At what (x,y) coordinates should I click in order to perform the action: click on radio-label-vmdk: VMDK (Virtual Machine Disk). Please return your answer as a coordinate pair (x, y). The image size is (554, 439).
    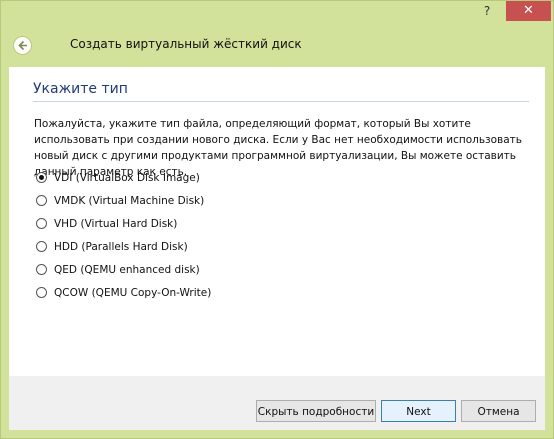
    Looking at the image, I should click on (129, 201).